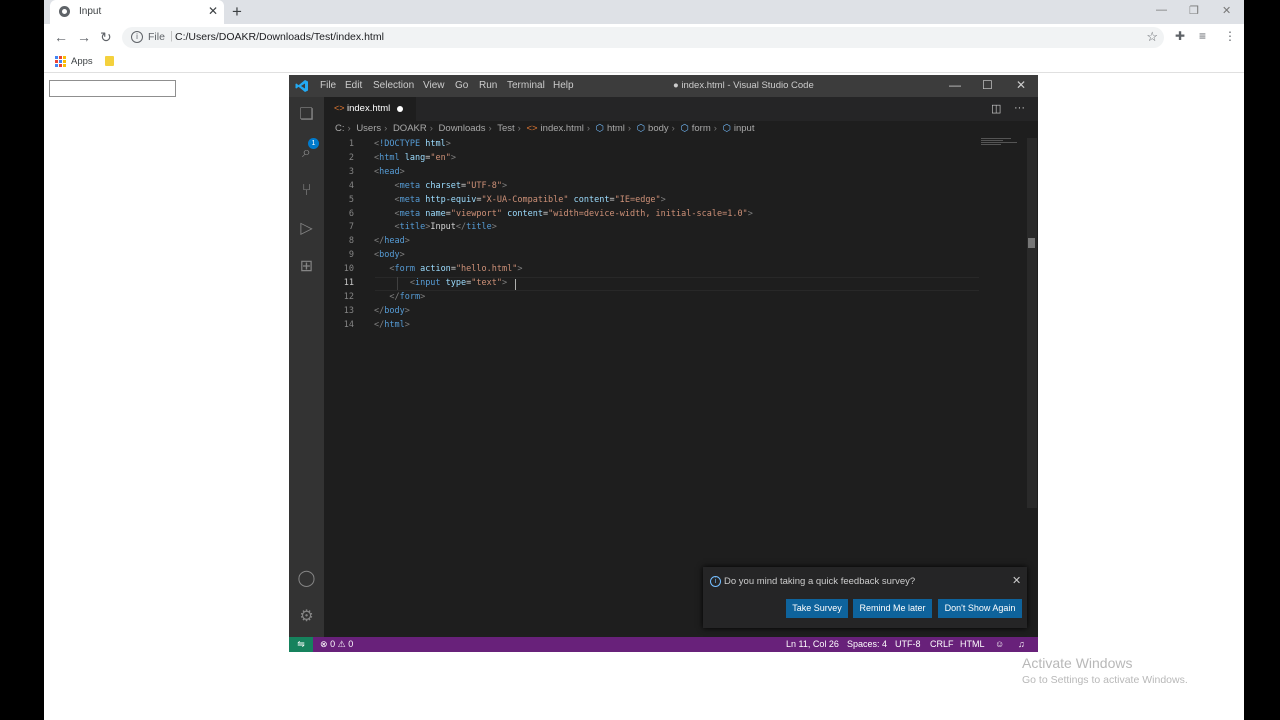 This screenshot has height=720, width=1280. Describe the element at coordinates (563, 85) in the screenshot. I see `menu-help: Help` at that location.